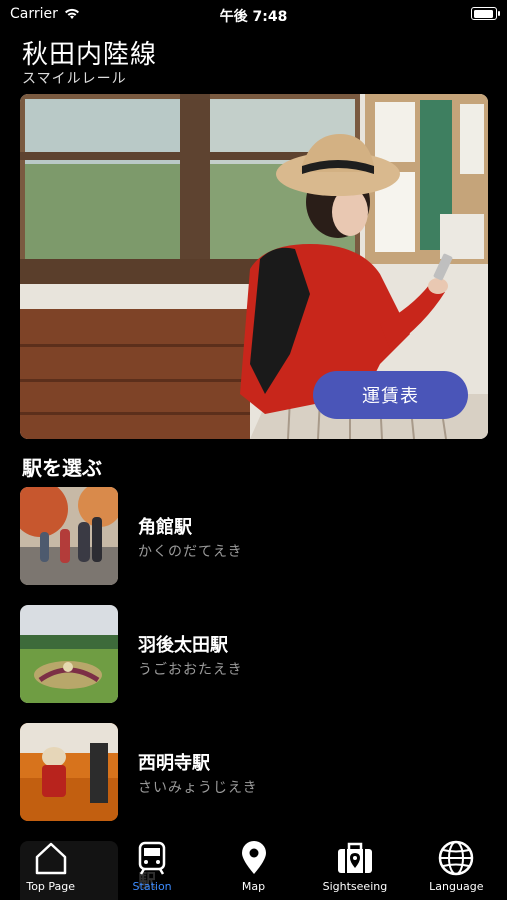  I want to click on tab-map: Map, so click(253, 866).